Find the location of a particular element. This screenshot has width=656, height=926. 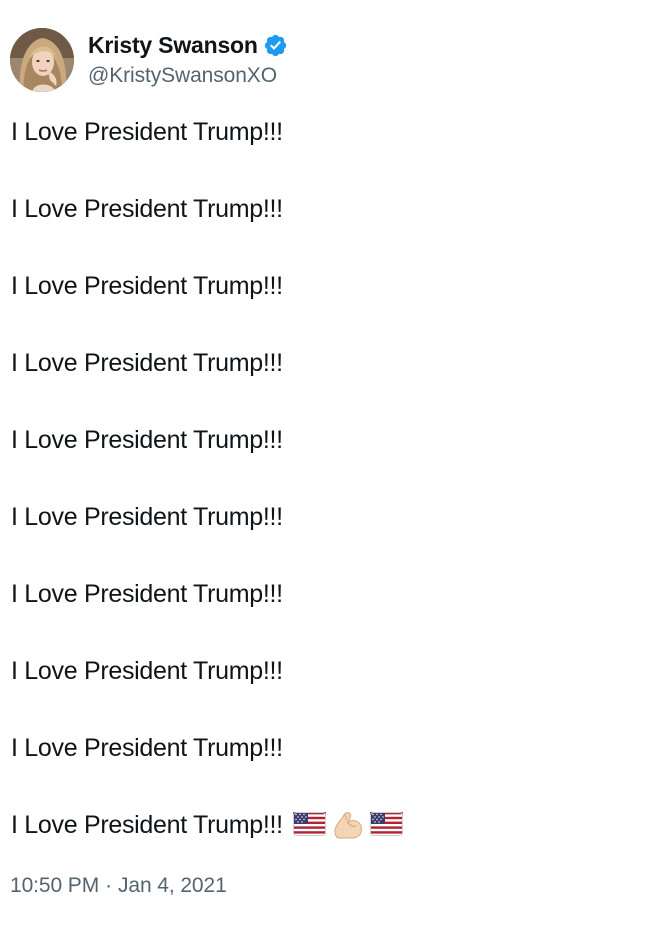

flexed-biceps-icon is located at coordinates (348, 825).